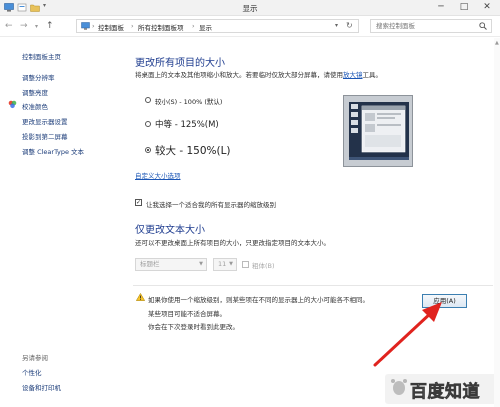 The width and height of the screenshot is (500, 407). Describe the element at coordinates (193, 150) in the screenshot. I see `radio-larger-label: 较大 - 150%(L)` at that location.